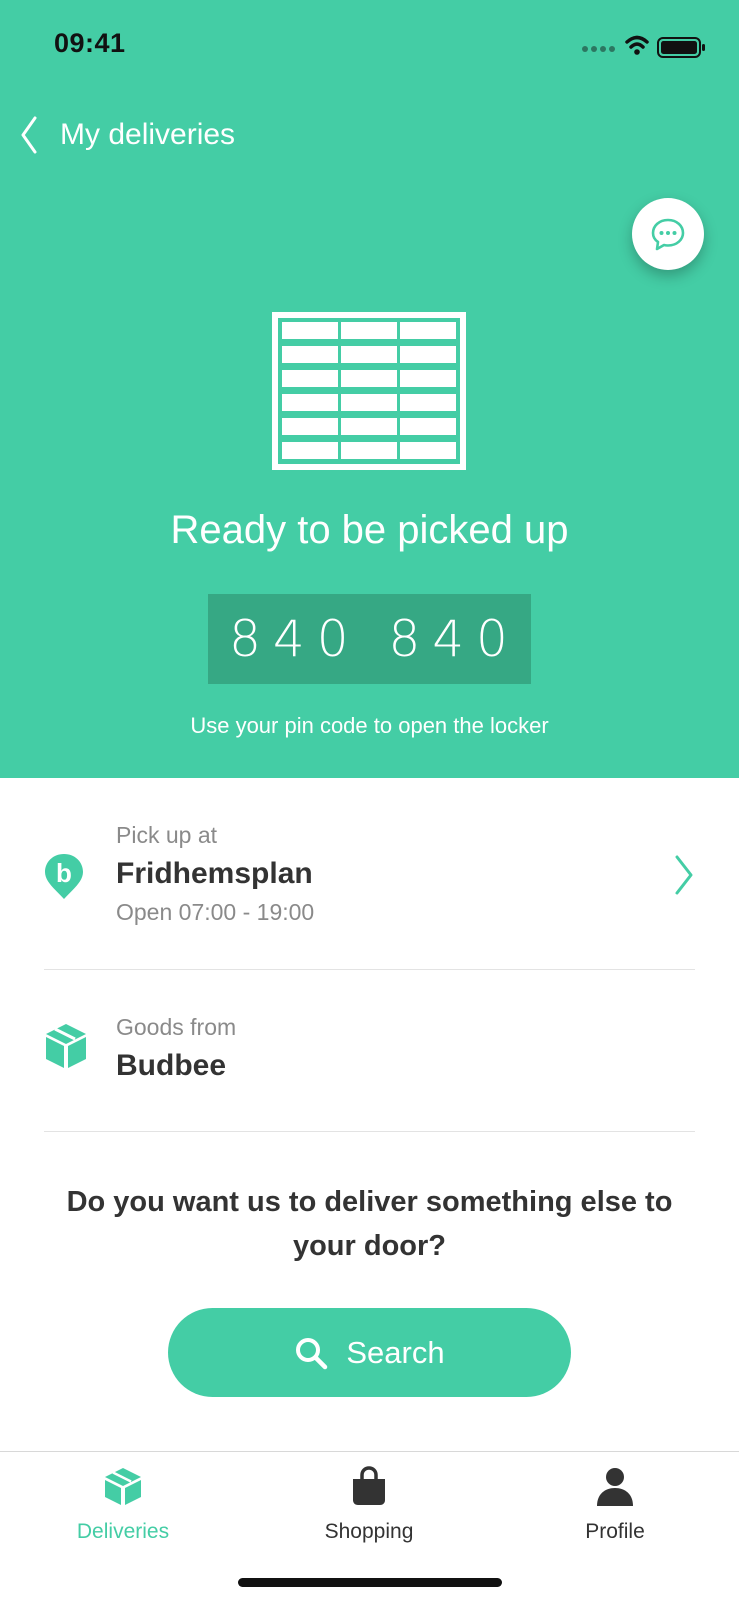 Image resolution: width=739 pixels, height=1600 pixels. I want to click on goods-merchant: Budbee, so click(171, 1065).